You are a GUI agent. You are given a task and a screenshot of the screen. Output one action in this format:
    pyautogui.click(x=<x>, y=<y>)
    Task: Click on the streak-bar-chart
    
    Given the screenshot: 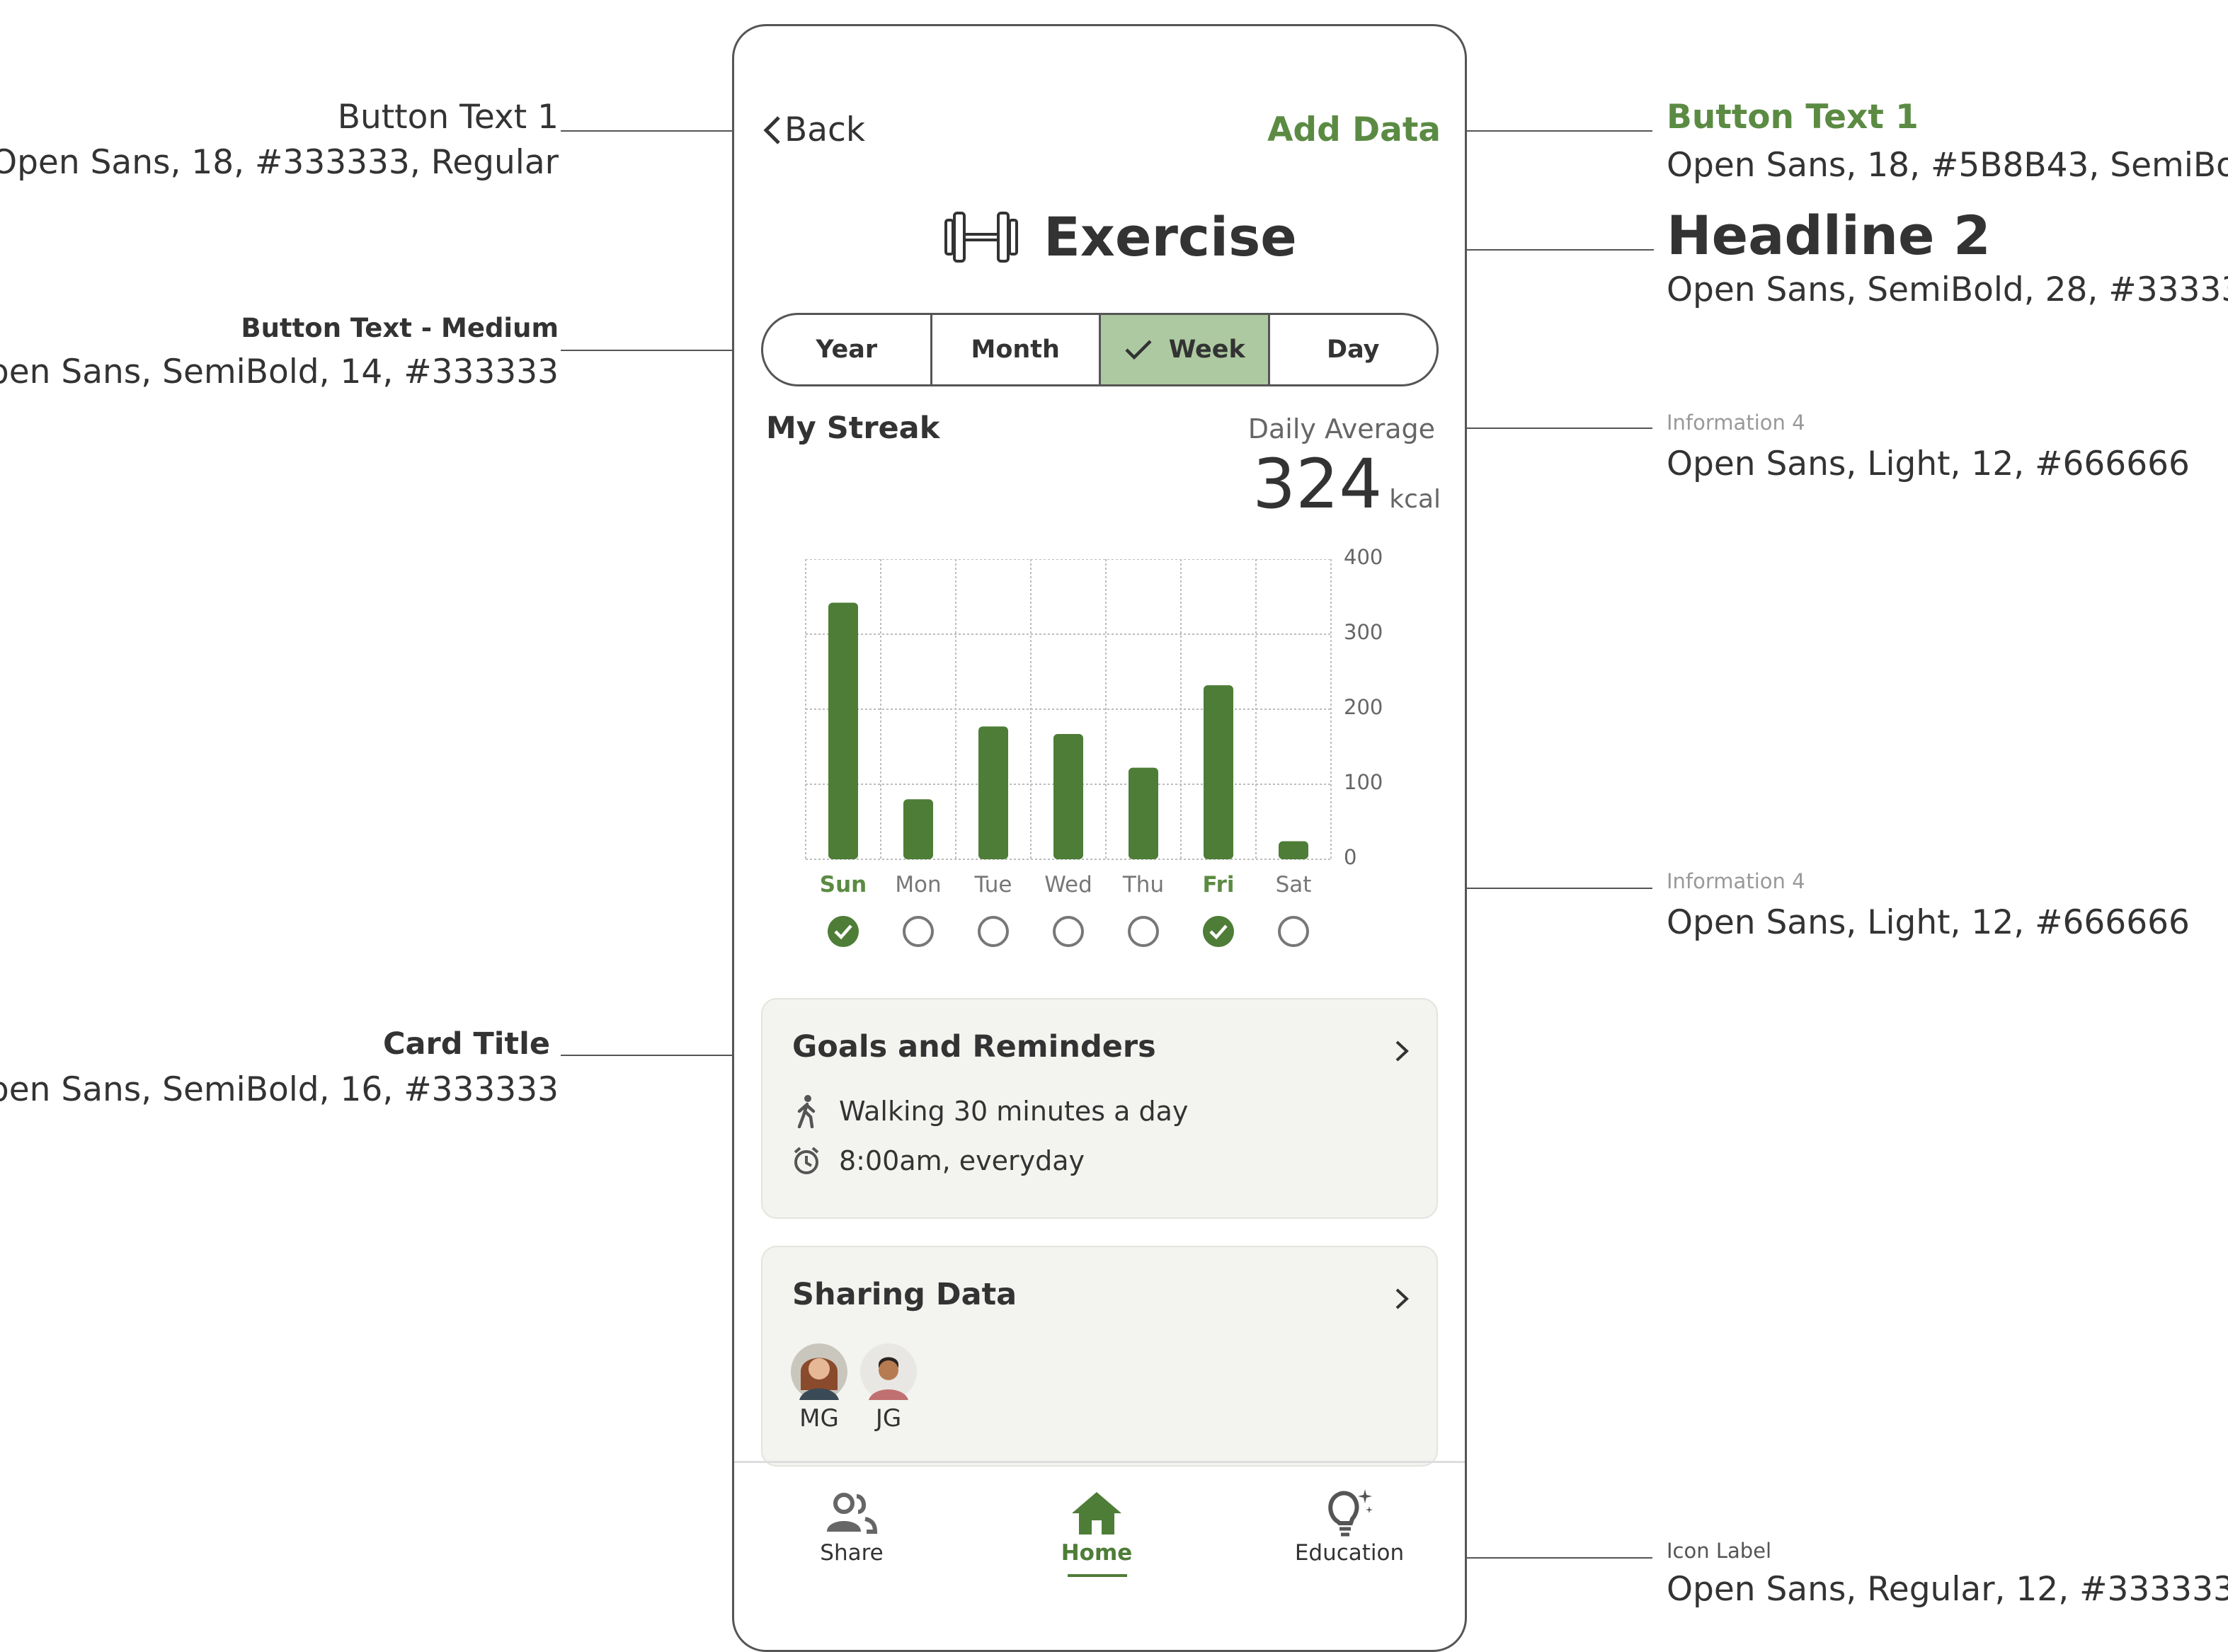 What is the action you would take?
    pyautogui.click(x=1068, y=709)
    